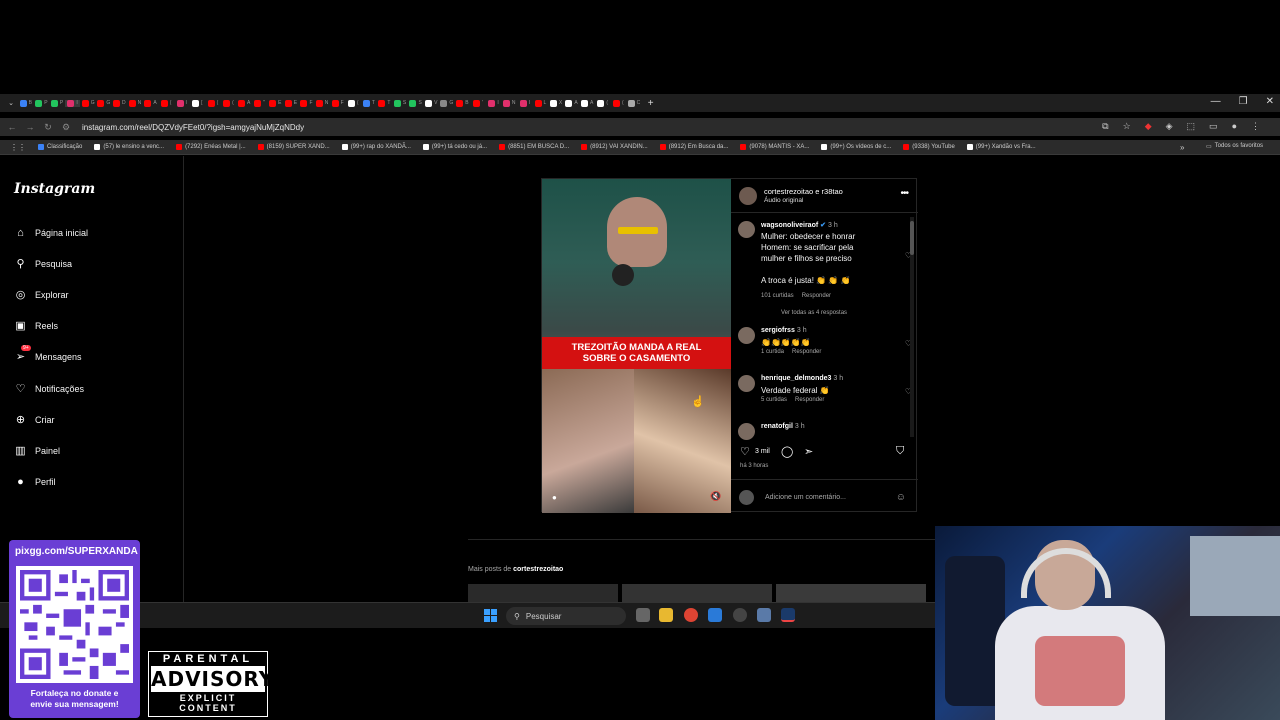 This screenshot has height=720, width=1280. I want to click on comments-scrollbar, so click(912, 327).